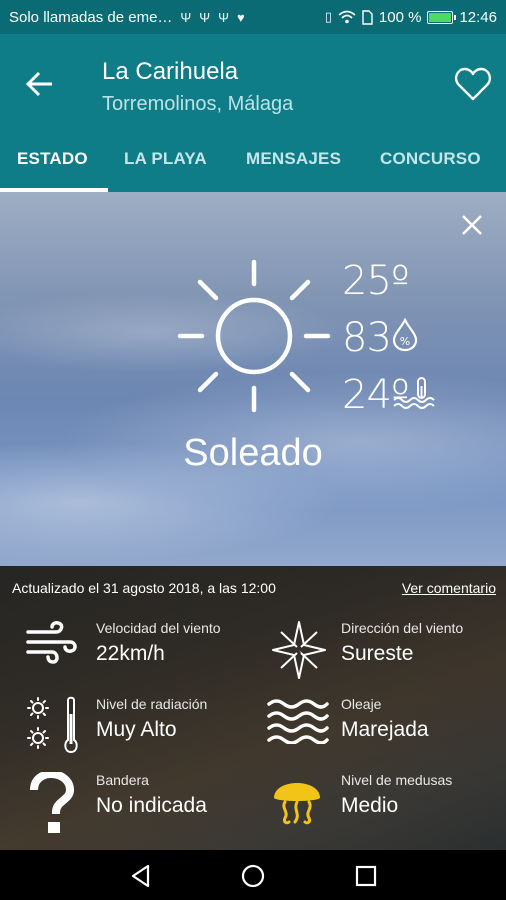 The height and width of the screenshot is (900, 506). What do you see at coordinates (472, 225) in the screenshot?
I see `close-icon` at bounding box center [472, 225].